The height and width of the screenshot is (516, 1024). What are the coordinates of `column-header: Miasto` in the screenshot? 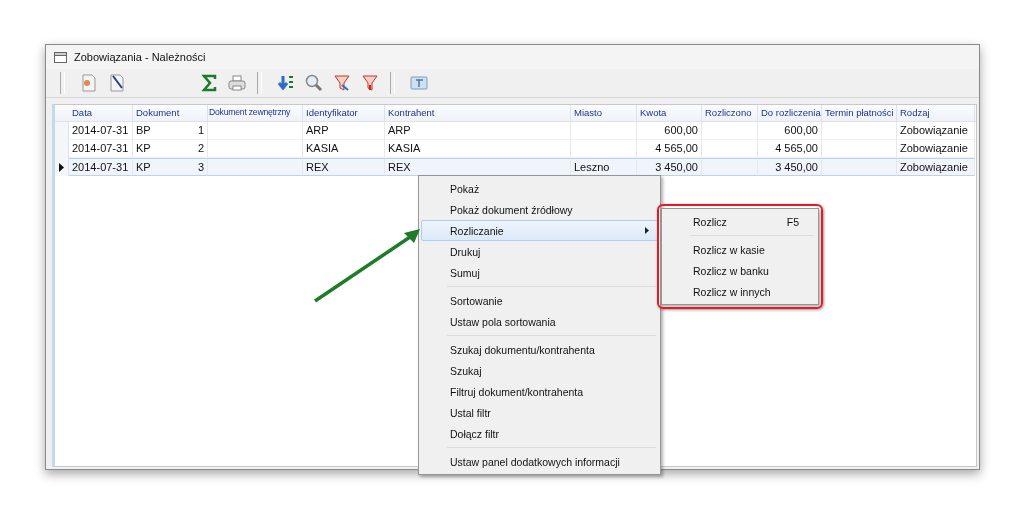 It's located at (604, 113).